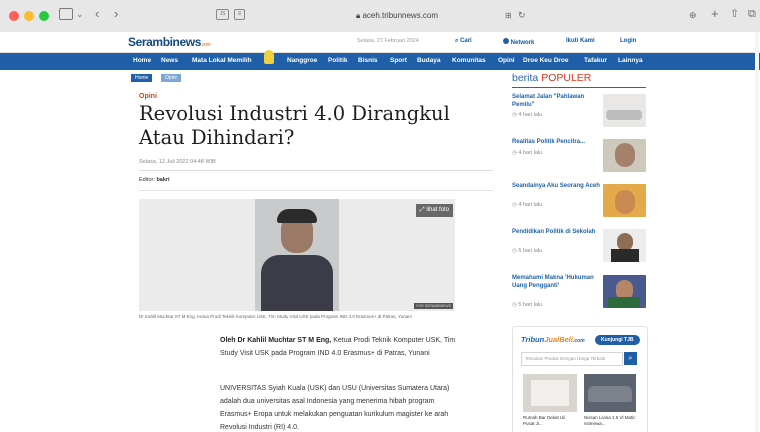 This screenshot has height=432, width=760. What do you see at coordinates (169, 60) in the screenshot?
I see `nav-item-news: News` at bounding box center [169, 60].